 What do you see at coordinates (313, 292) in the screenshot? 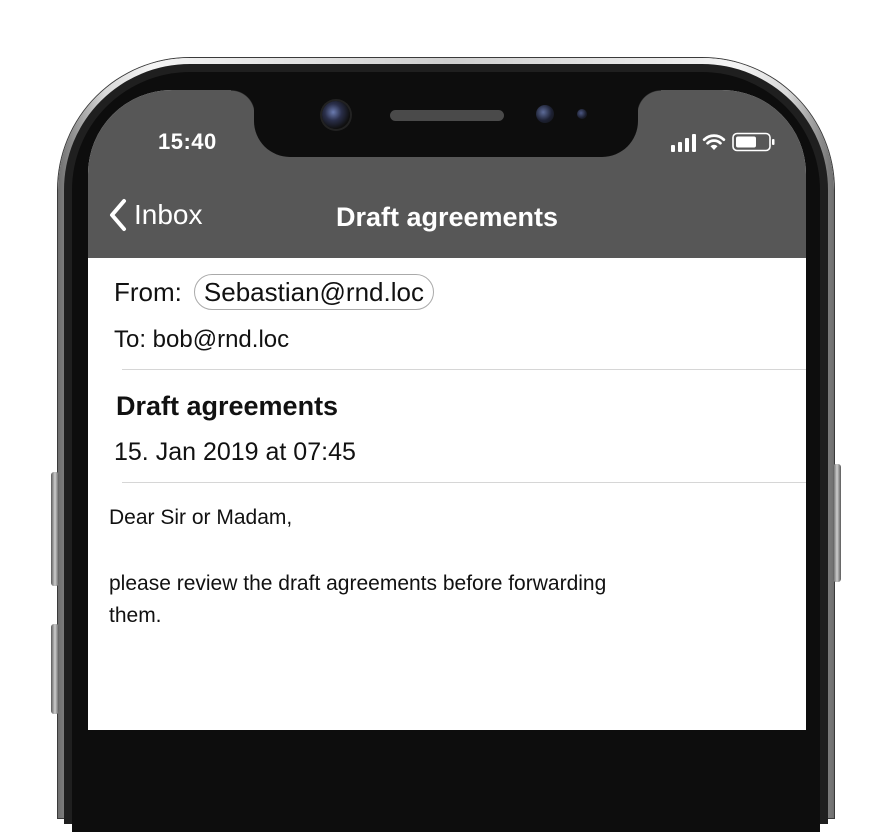
I see `sender-address-chip: Sebastian@rnd.loc` at bounding box center [313, 292].